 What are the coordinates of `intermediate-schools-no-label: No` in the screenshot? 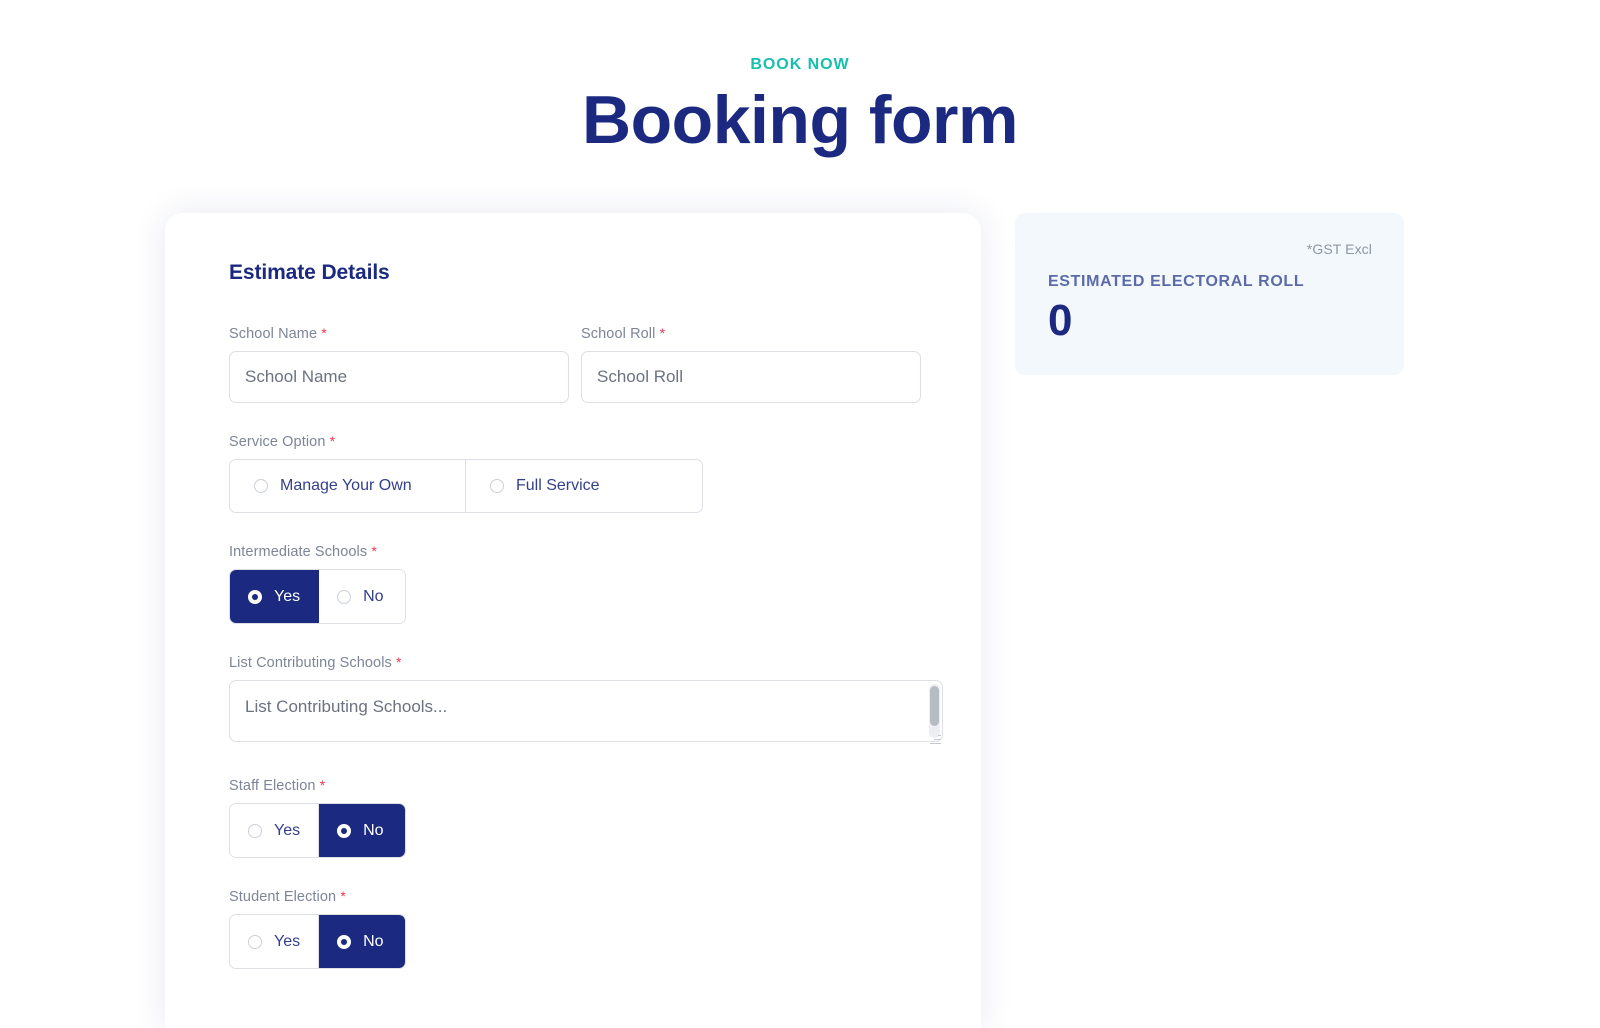 It's located at (373, 596).